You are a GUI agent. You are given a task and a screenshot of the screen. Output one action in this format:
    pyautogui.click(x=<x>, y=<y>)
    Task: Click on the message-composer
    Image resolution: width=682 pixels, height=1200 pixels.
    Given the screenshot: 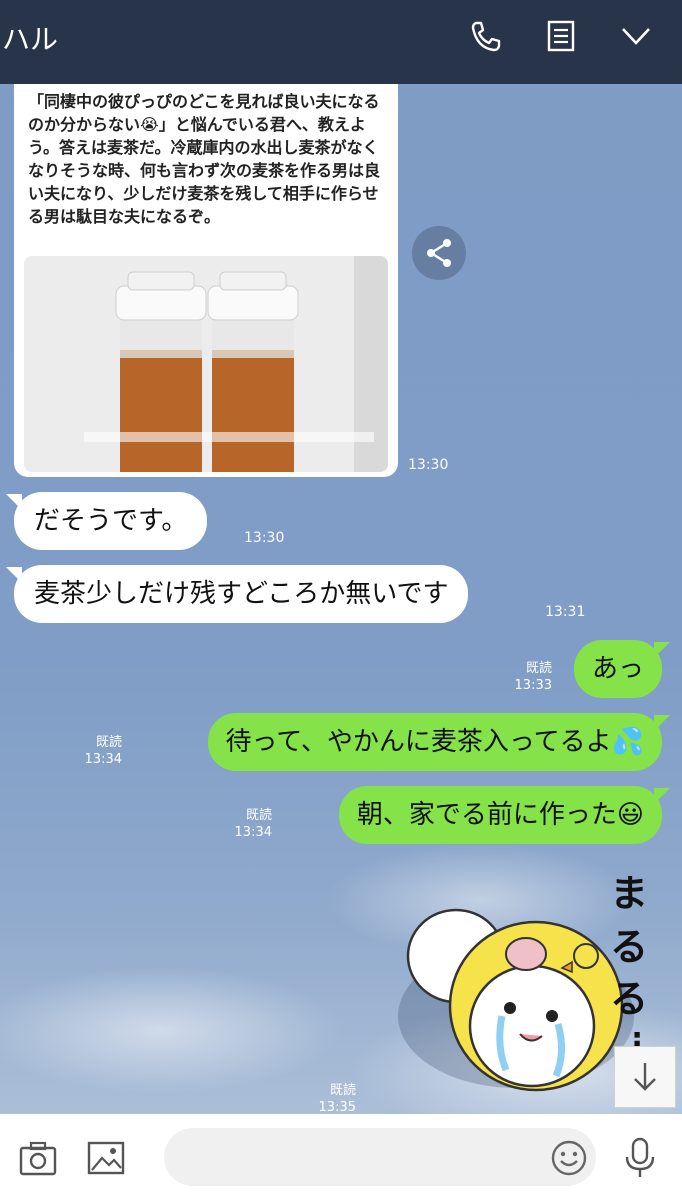 What is the action you would take?
    pyautogui.click(x=341, y=1157)
    